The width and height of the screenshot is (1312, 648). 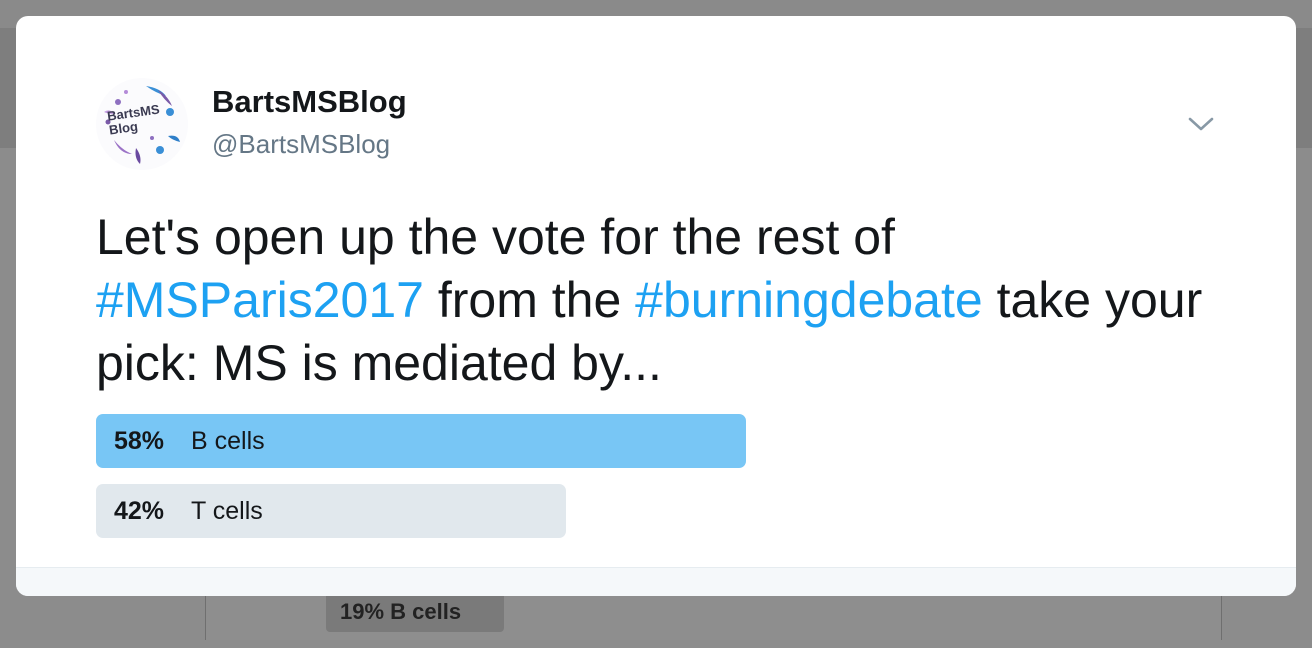 What do you see at coordinates (139, 510) in the screenshot?
I see `poll-option-percent: 42%` at bounding box center [139, 510].